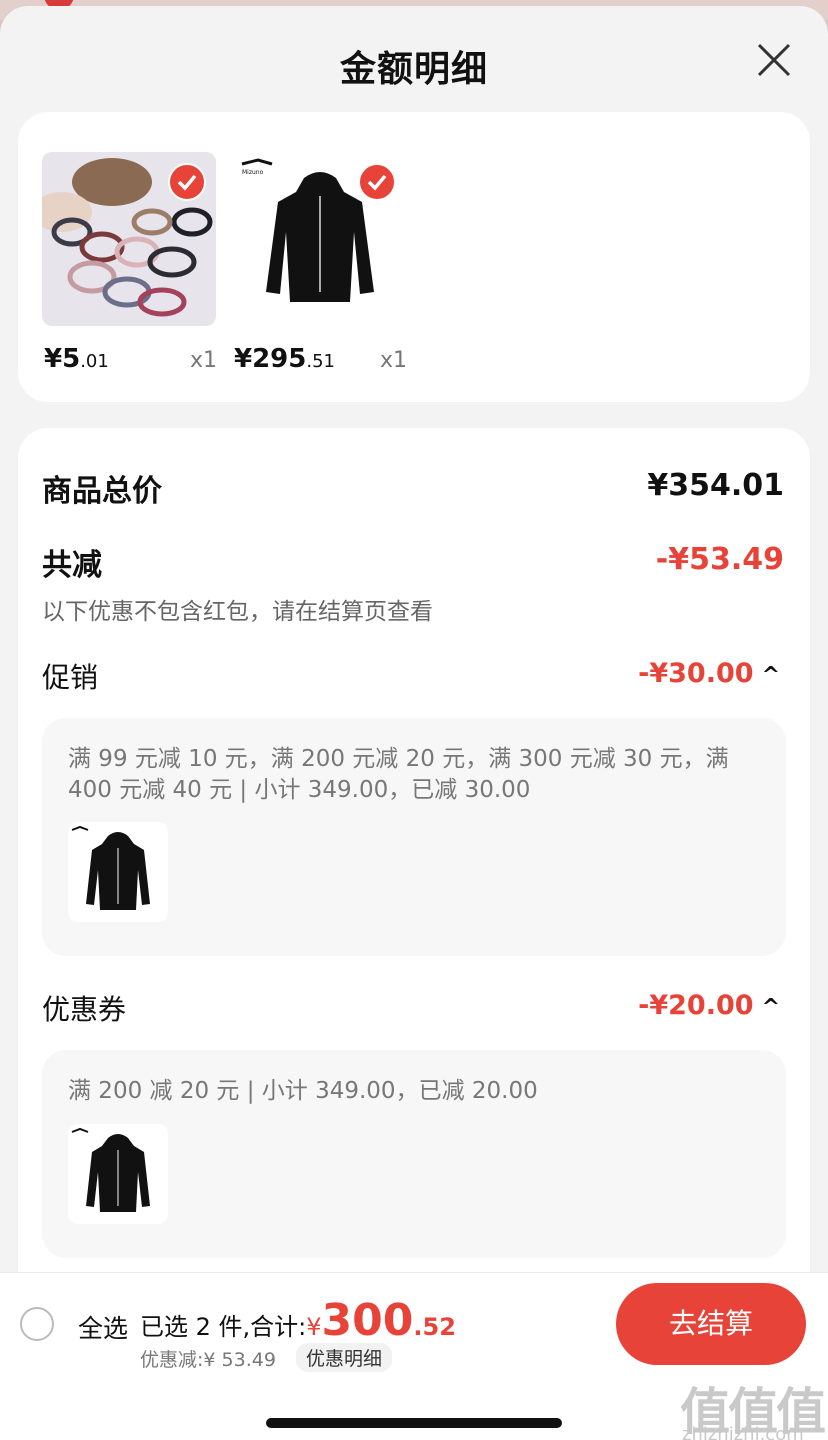 The height and width of the screenshot is (1440, 828). I want to click on watermark-site: zhizhizhi.com, so click(743, 1432).